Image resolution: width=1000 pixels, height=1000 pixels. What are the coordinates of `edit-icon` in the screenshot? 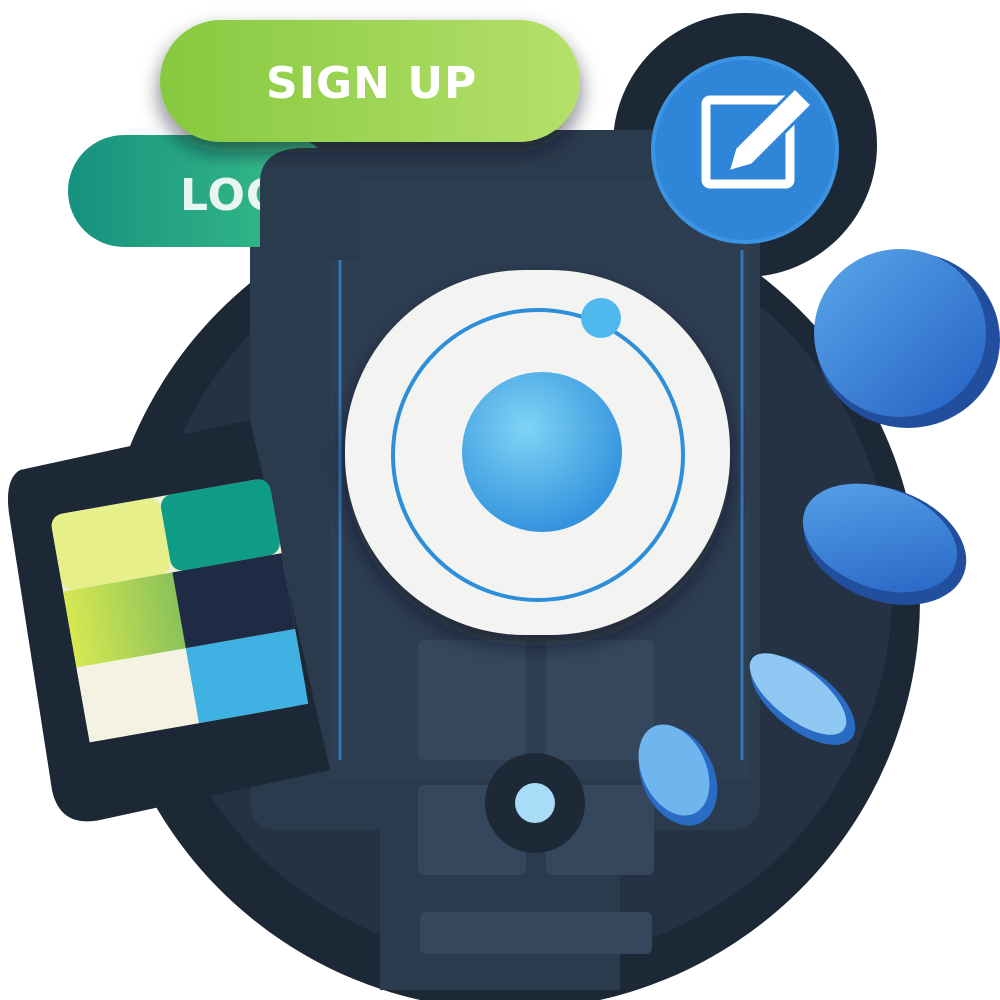 It's located at (745, 150).